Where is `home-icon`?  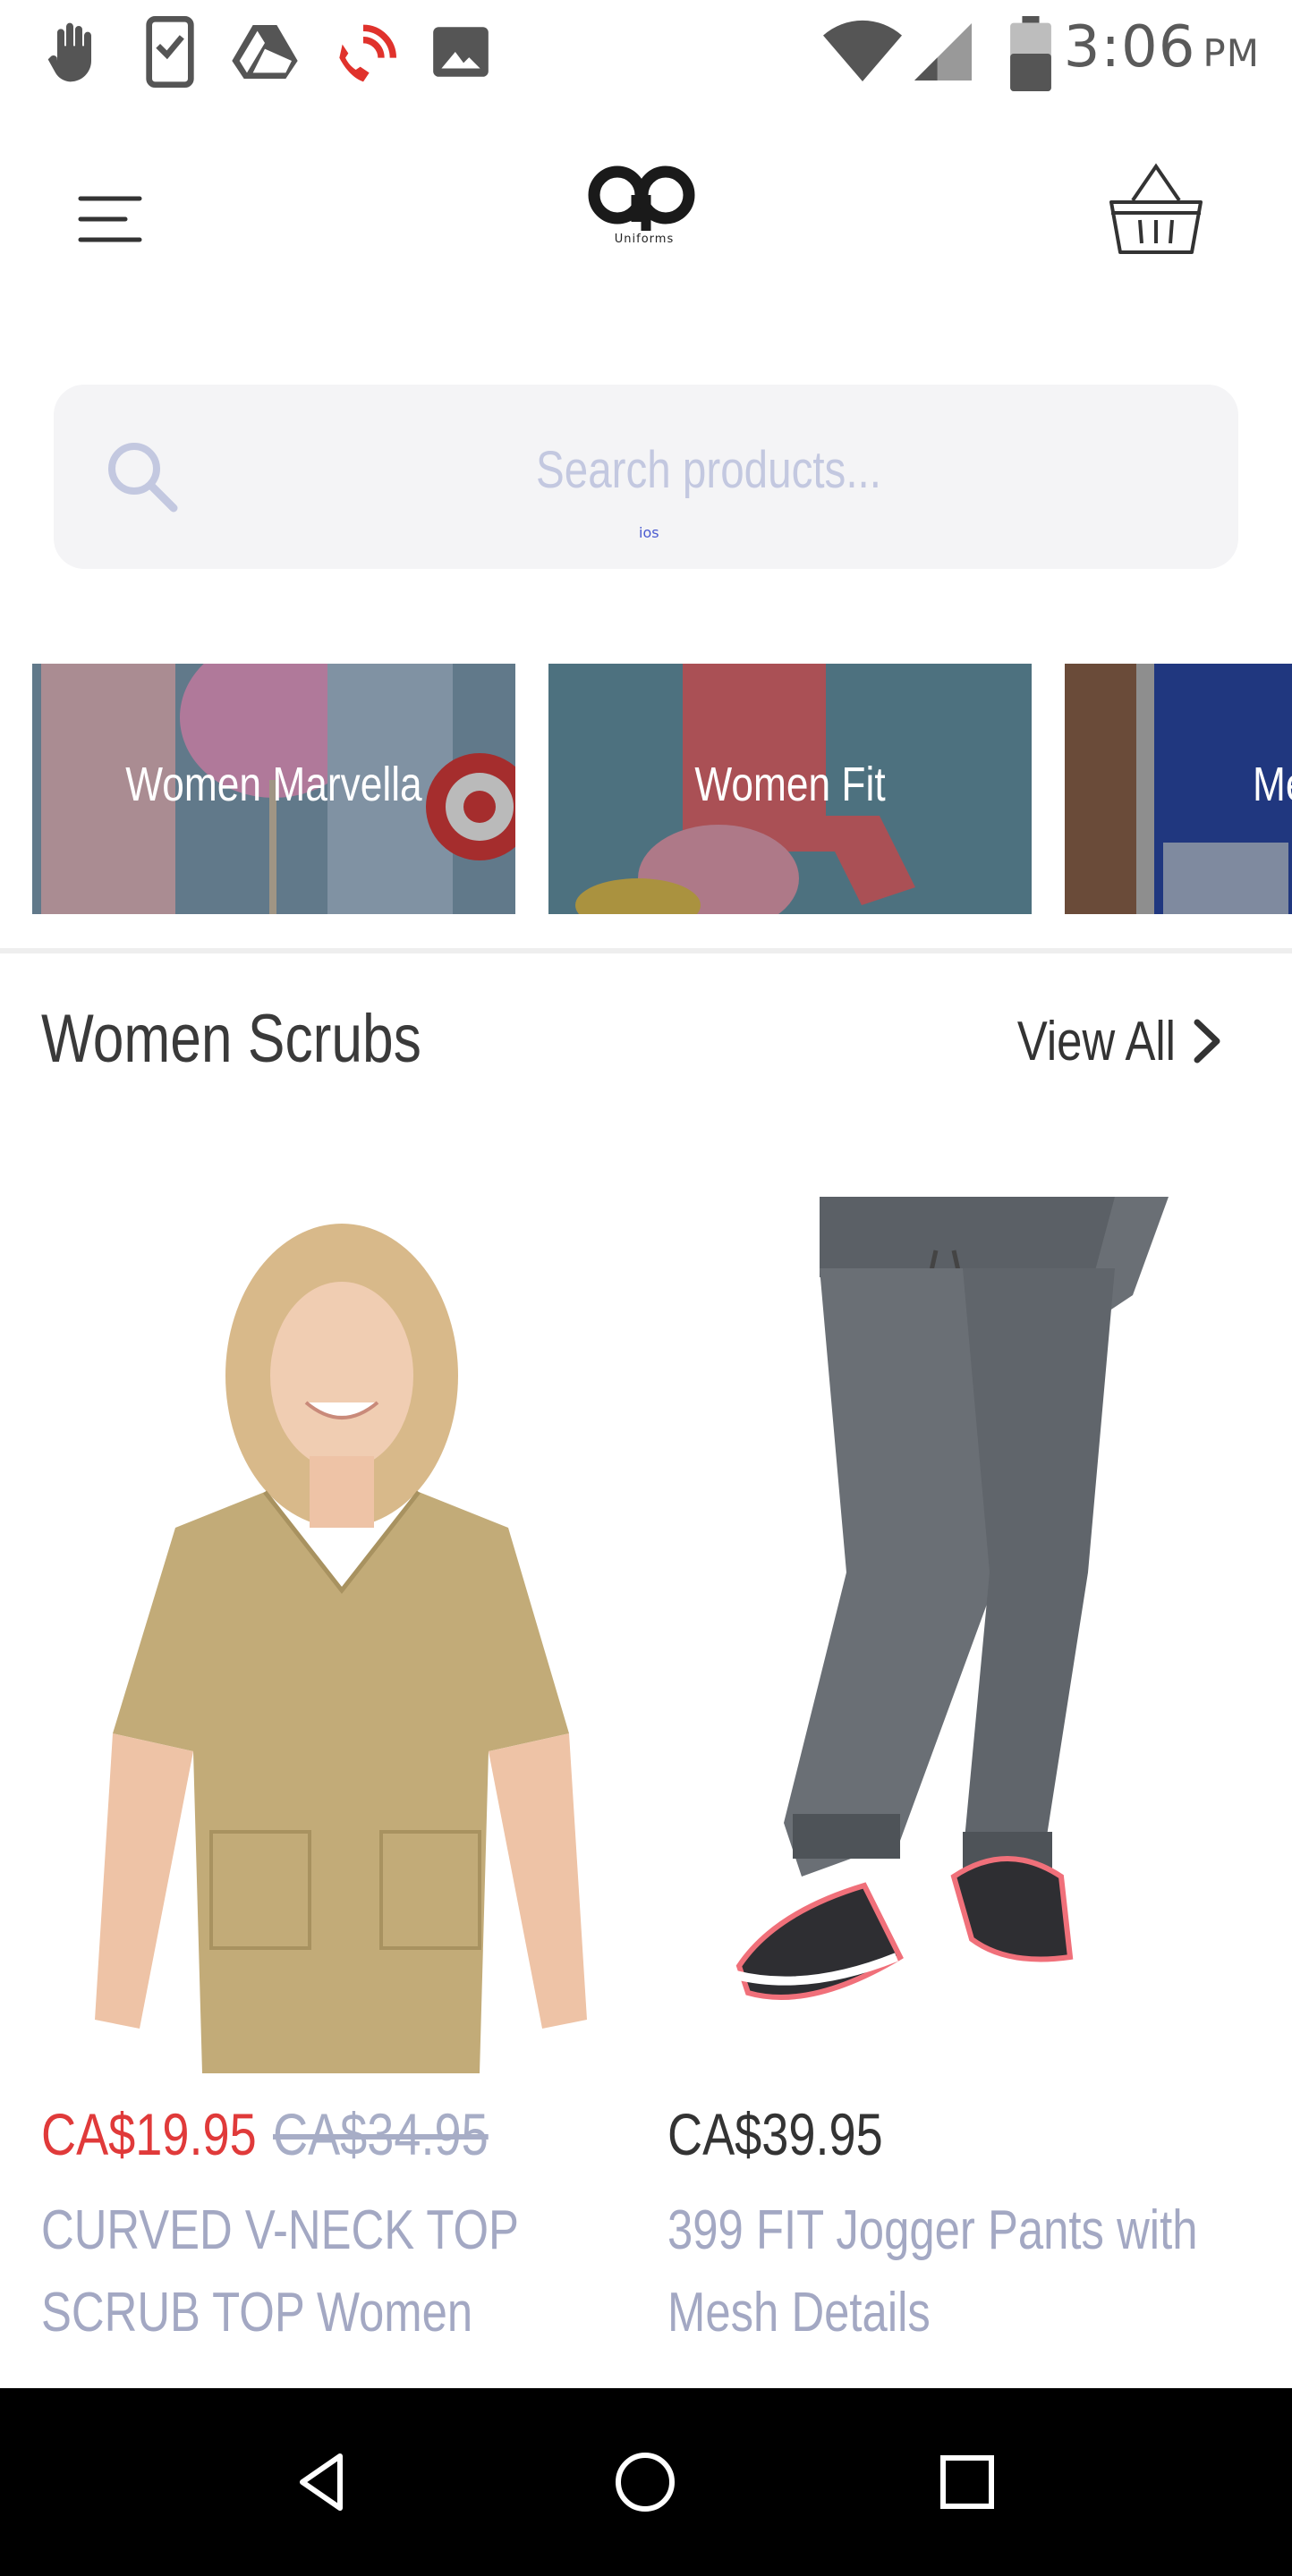
home-icon is located at coordinates (645, 2482).